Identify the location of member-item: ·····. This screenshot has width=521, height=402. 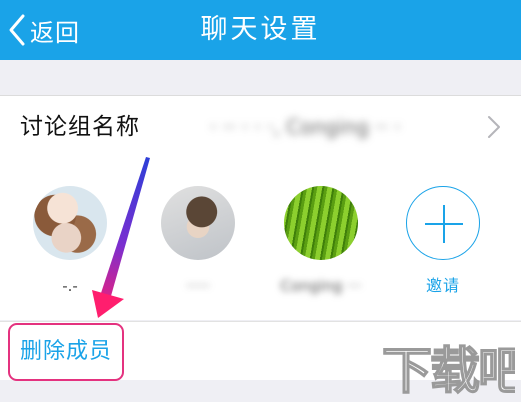
(198, 241).